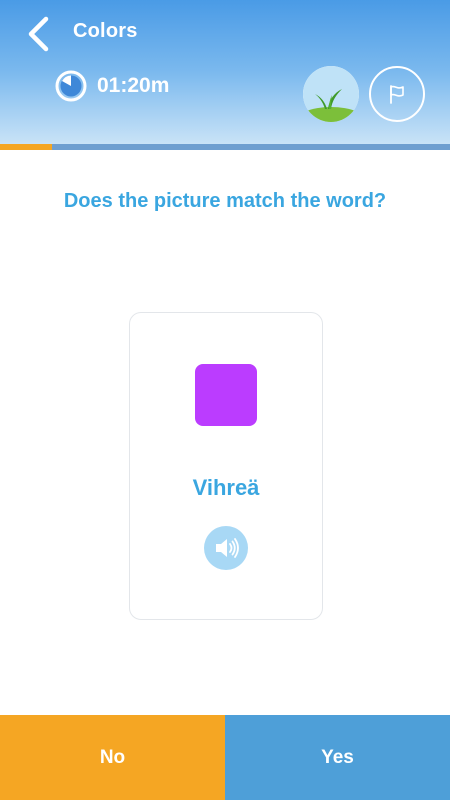 This screenshot has width=450, height=800. I want to click on report-flag-button, so click(397, 94).